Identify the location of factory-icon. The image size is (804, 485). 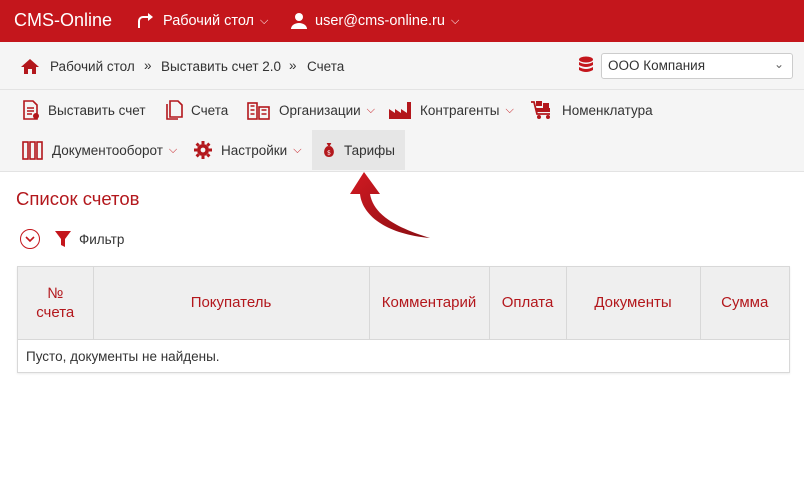
(400, 110).